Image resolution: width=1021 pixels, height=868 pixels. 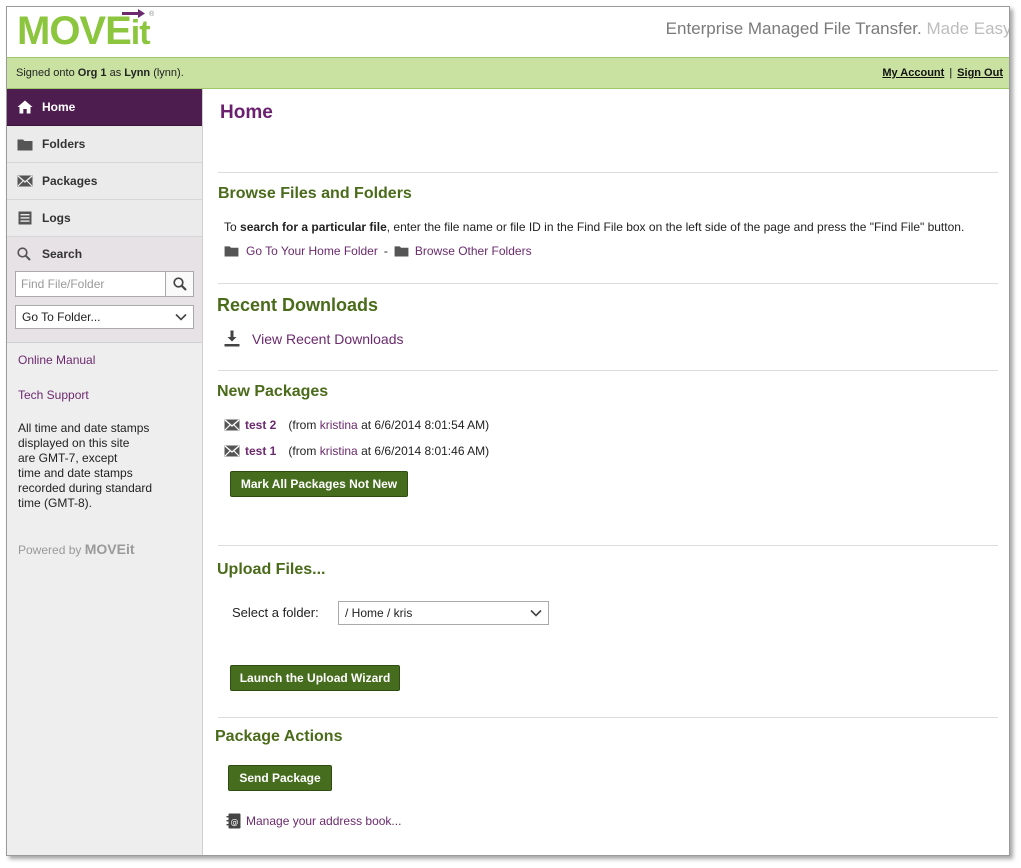 I want to click on sidebar-item-label: Home, so click(x=59, y=107).